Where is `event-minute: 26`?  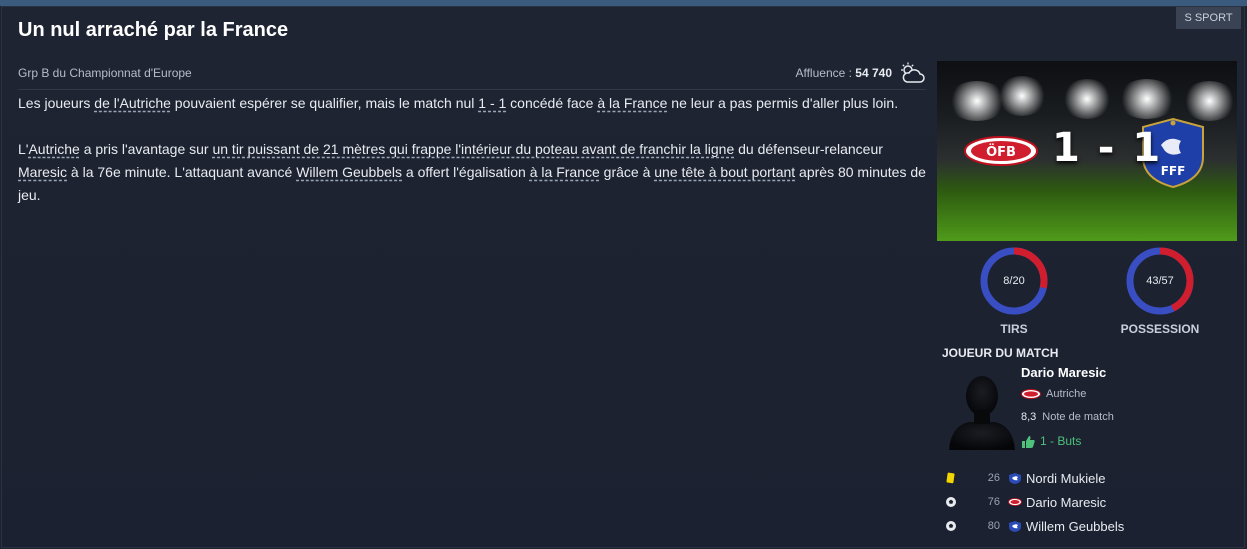
event-minute: 26 is located at coordinates (993, 478).